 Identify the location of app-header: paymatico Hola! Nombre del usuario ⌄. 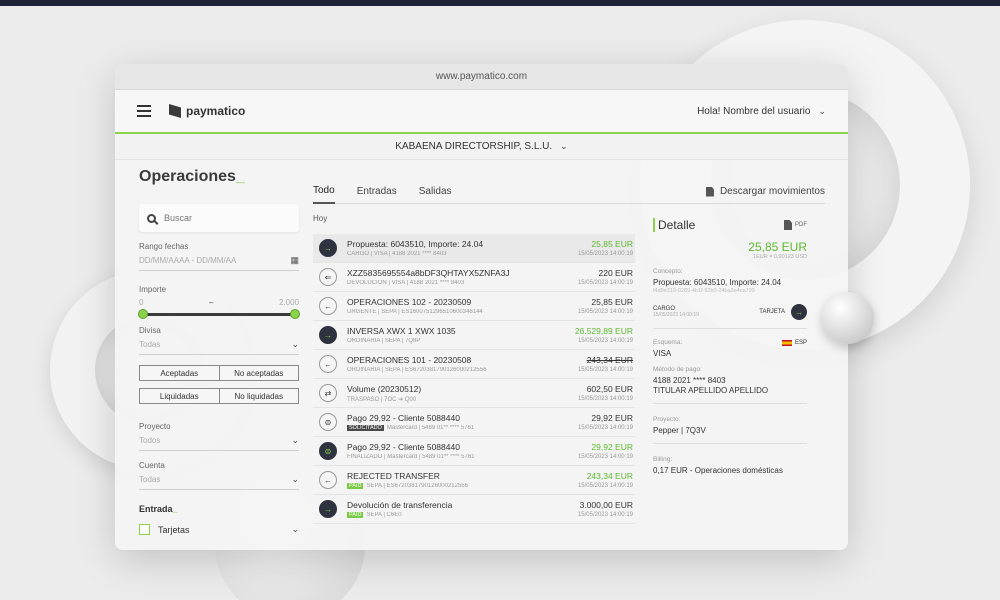
(481, 112).